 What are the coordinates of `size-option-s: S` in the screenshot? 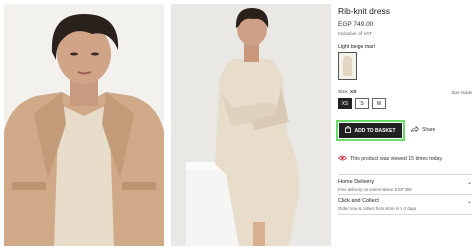 It's located at (362, 103).